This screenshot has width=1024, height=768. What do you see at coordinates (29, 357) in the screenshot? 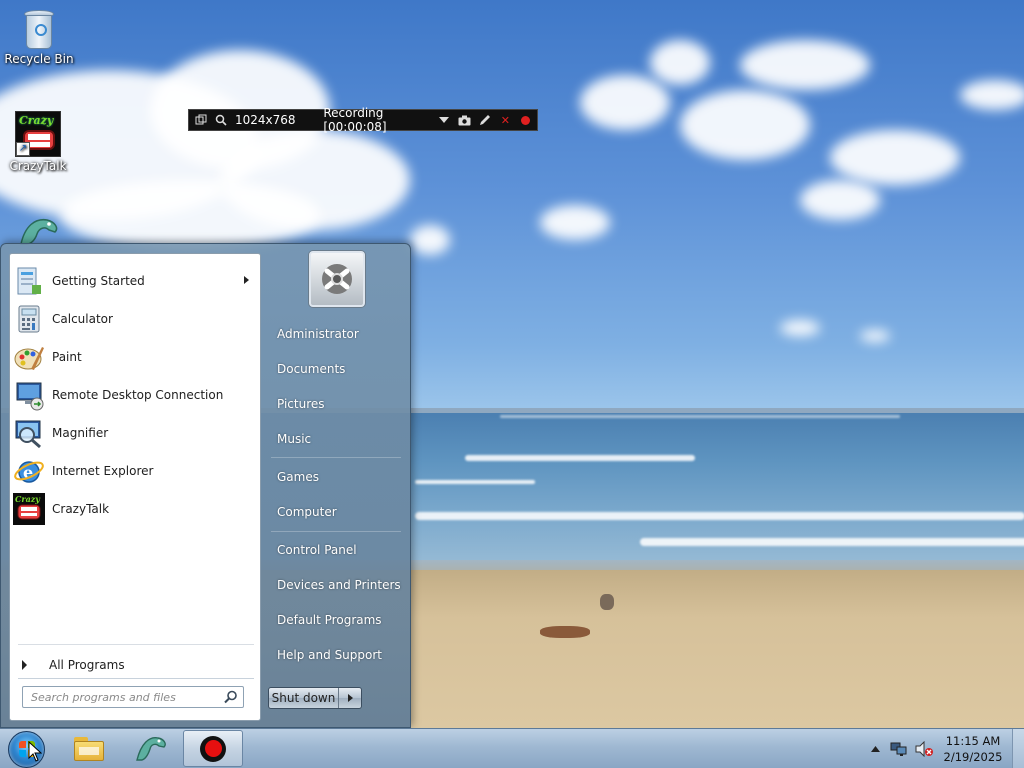
I see `paint-icon` at bounding box center [29, 357].